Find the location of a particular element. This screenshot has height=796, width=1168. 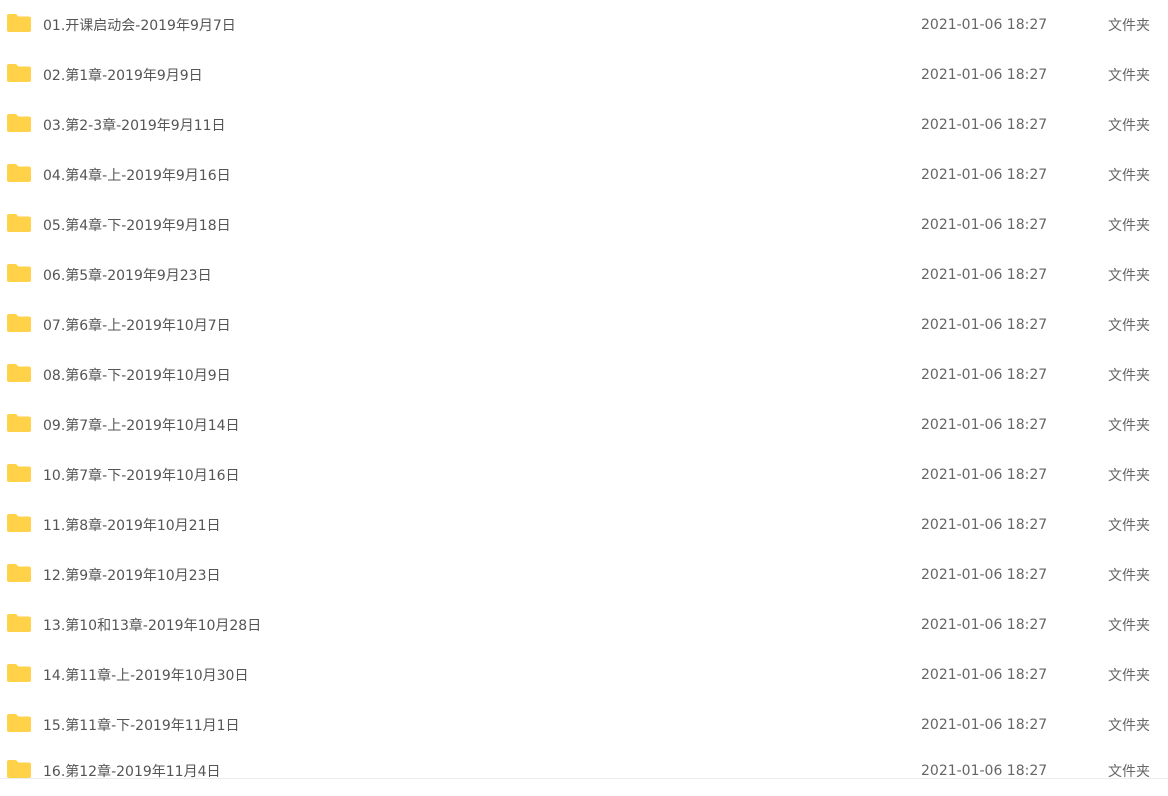

file-name: 08.第6章-下-2019年10月9日 is located at coordinates (137, 375).